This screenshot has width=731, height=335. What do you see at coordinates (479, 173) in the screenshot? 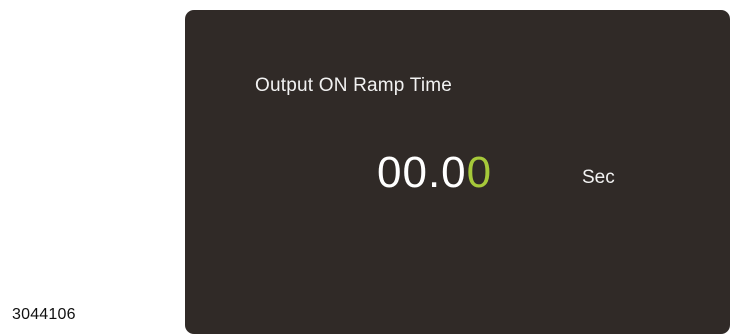
I see `selected-digit-cursor: 0` at bounding box center [479, 173].